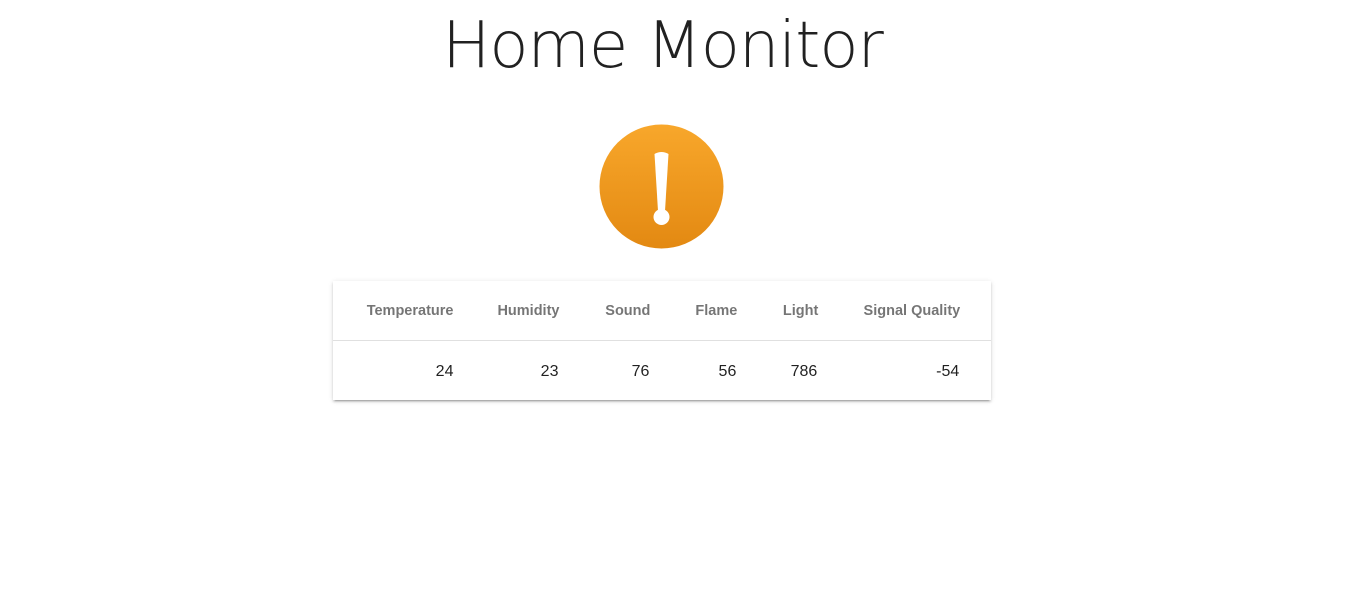 This screenshot has height=601, width=1353. What do you see at coordinates (727, 371) in the screenshot?
I see `flame-value: 56` at bounding box center [727, 371].